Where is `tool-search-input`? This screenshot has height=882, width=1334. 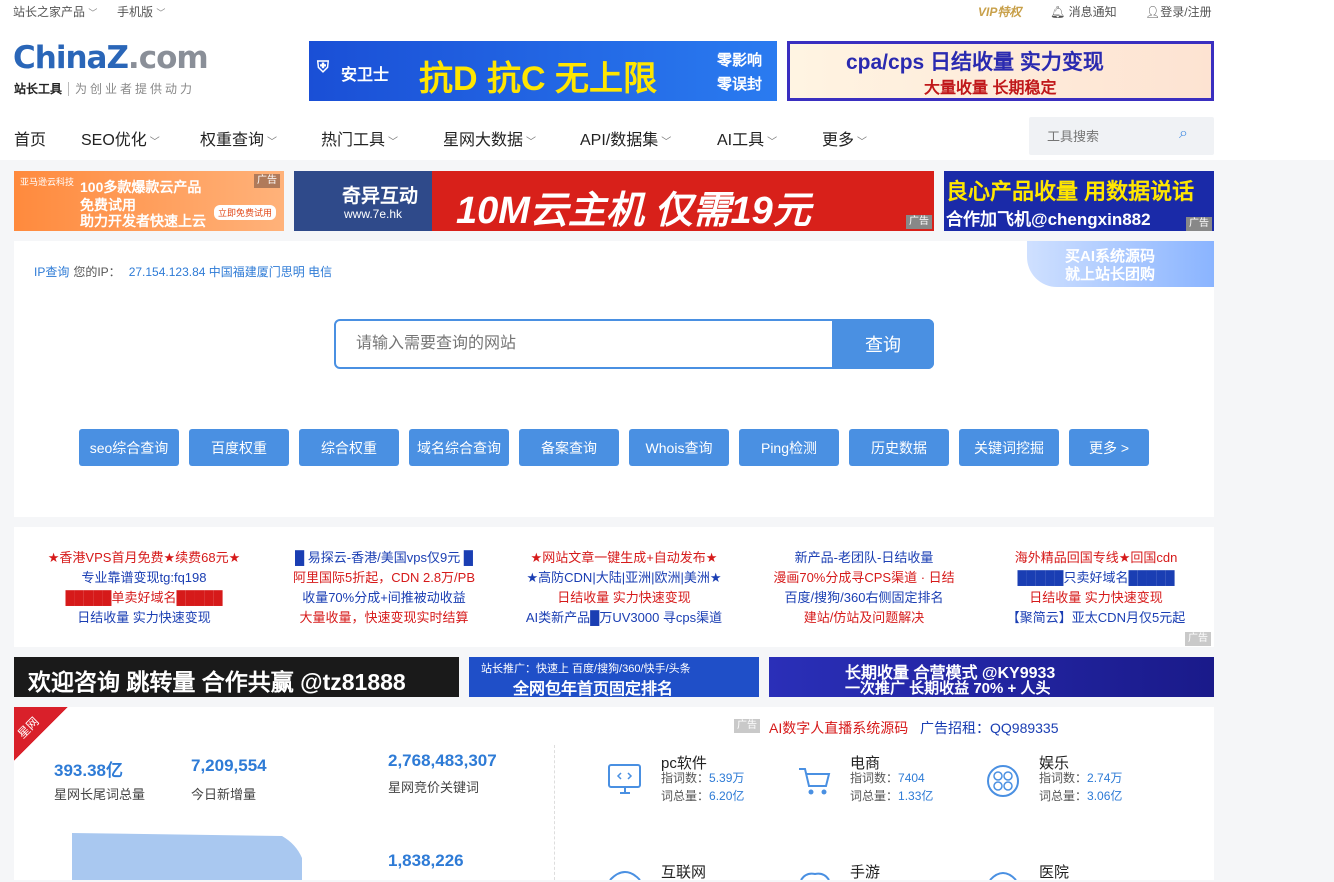
tool-search-input is located at coordinates (1099, 136).